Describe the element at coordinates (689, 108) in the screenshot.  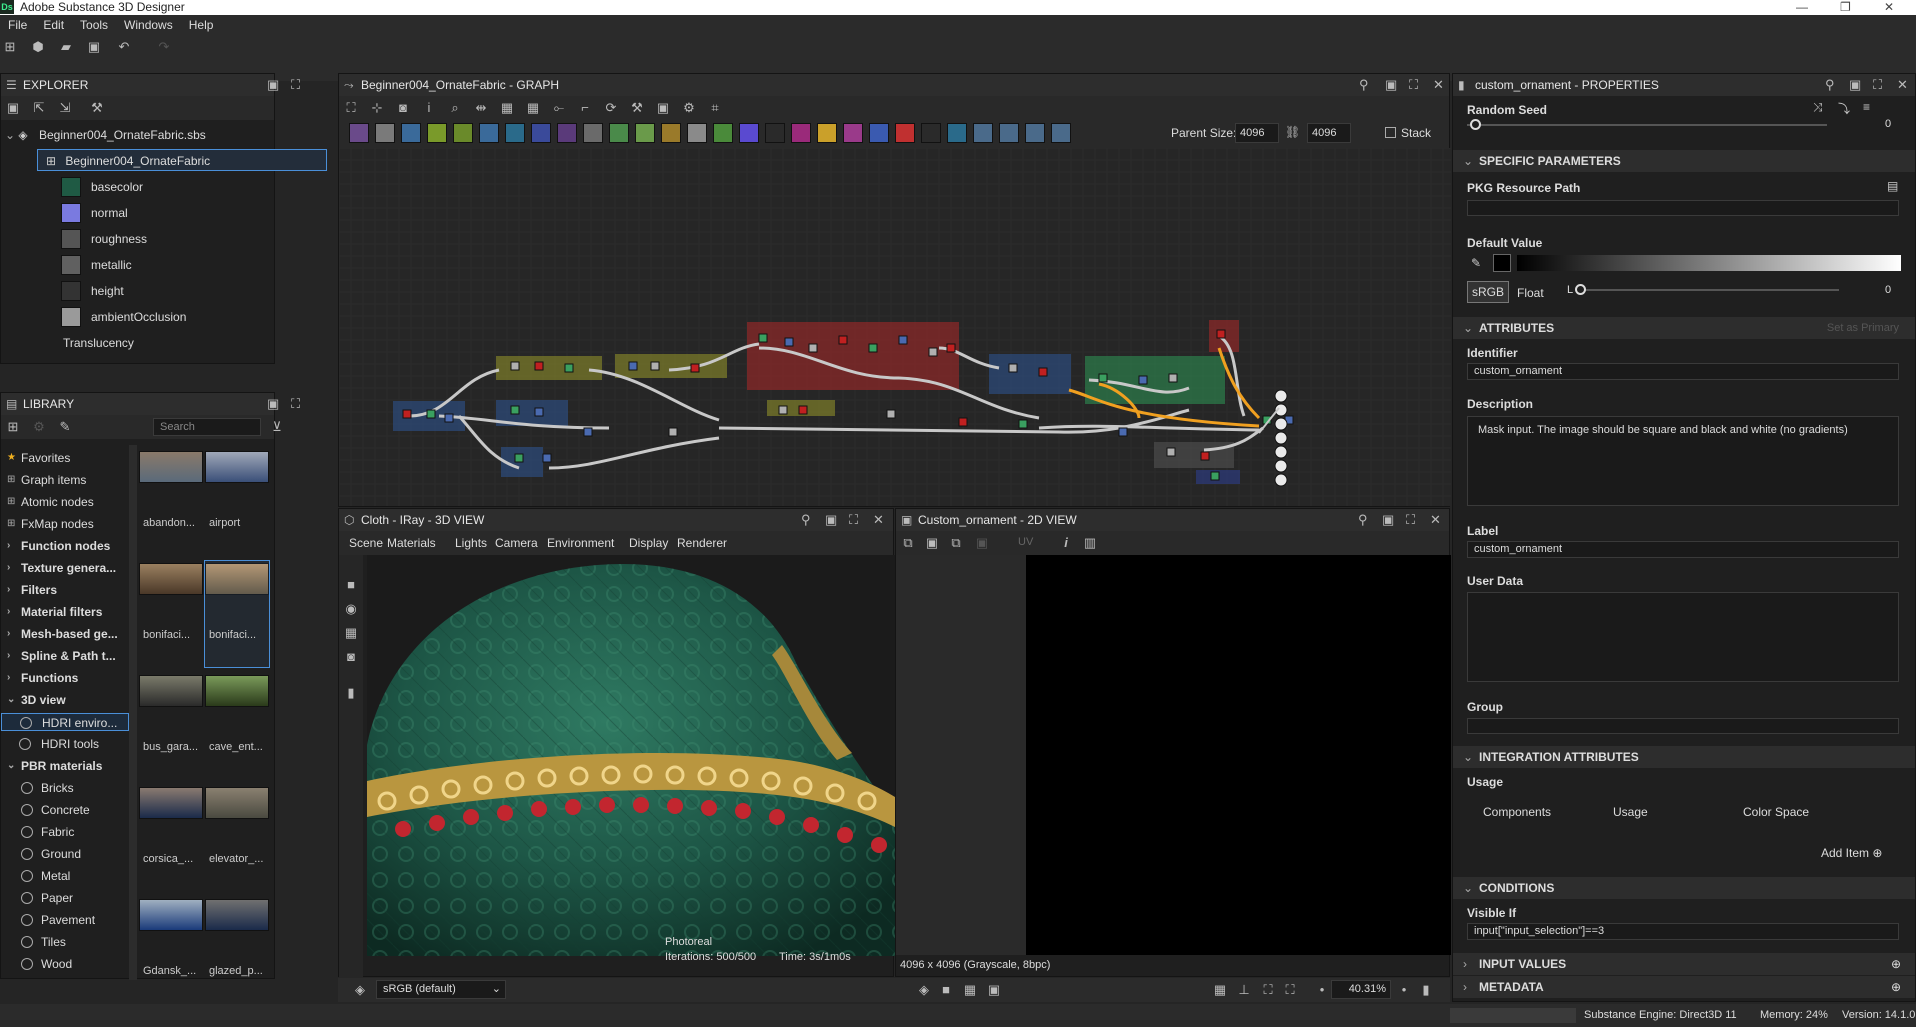
I see `brush-icon: ⚙` at that location.